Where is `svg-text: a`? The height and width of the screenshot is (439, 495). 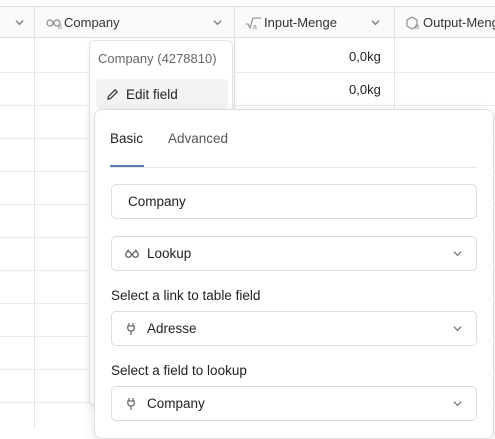 svg-text: a is located at coordinates (255, 27).